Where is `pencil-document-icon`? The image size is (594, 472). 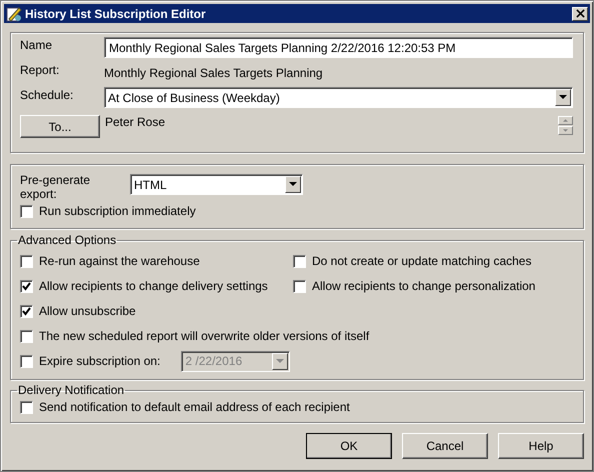 pencil-document-icon is located at coordinates (14, 14).